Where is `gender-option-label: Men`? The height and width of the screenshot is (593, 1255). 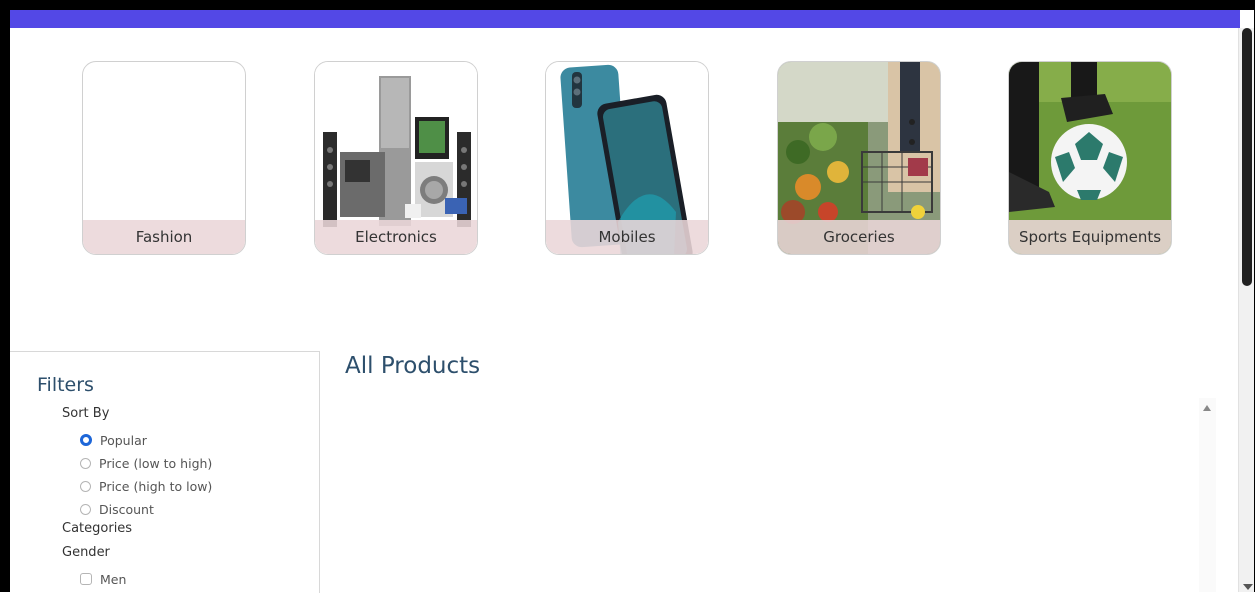 gender-option-label: Men is located at coordinates (113, 579).